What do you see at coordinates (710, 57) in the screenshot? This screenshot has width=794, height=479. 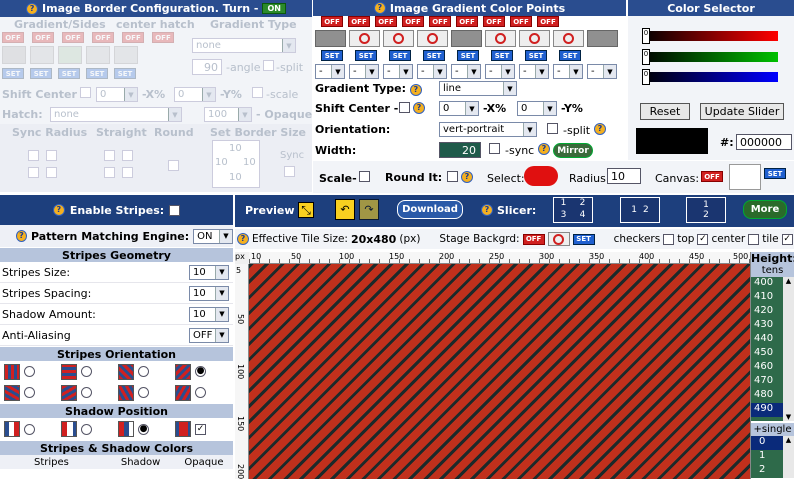 I see `slider-green` at bounding box center [710, 57].